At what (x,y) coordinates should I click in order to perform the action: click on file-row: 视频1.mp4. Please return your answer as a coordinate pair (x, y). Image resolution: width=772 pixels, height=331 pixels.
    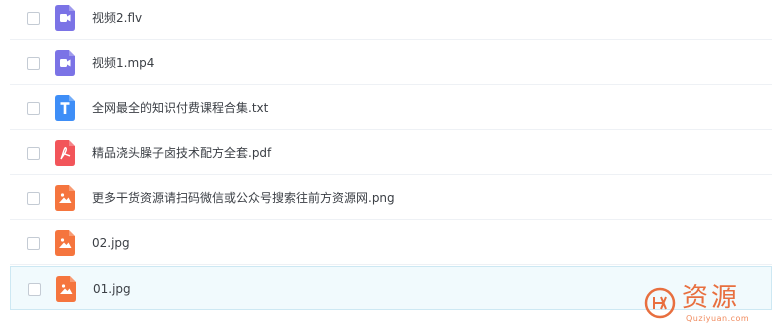
    Looking at the image, I should click on (391, 63).